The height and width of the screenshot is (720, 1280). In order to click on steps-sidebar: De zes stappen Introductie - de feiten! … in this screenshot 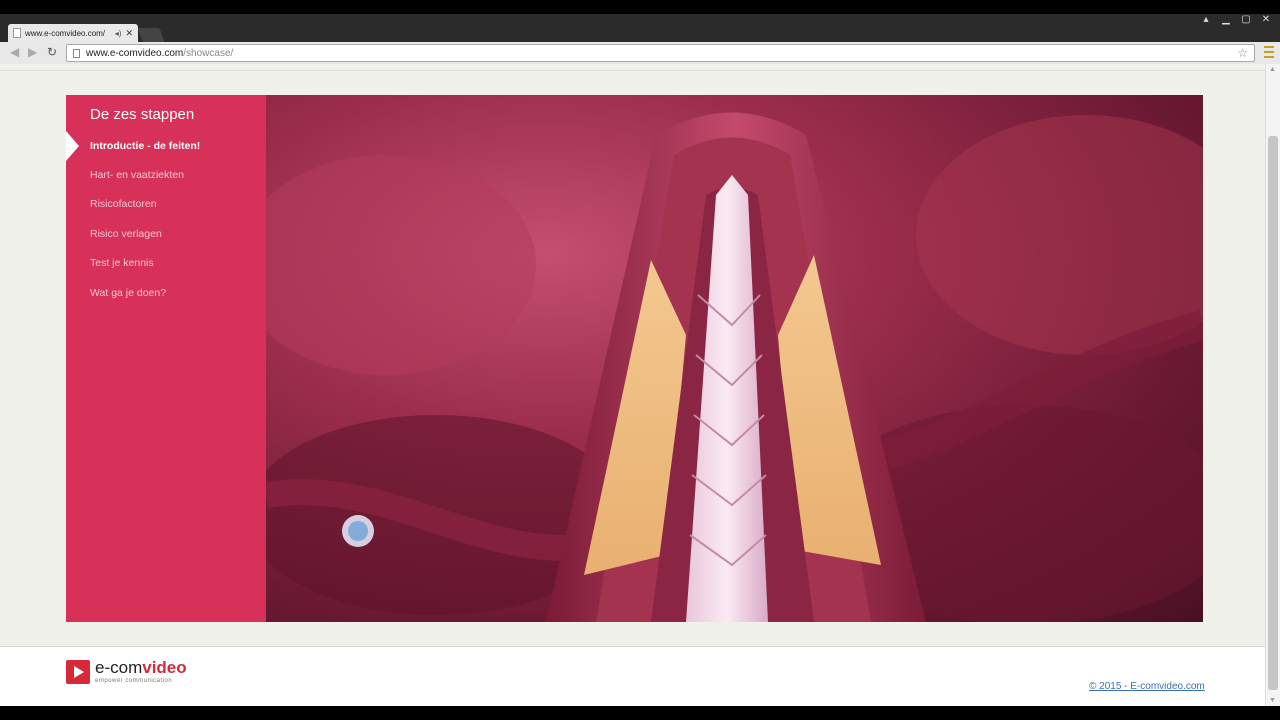, I will do `click(166, 358)`.